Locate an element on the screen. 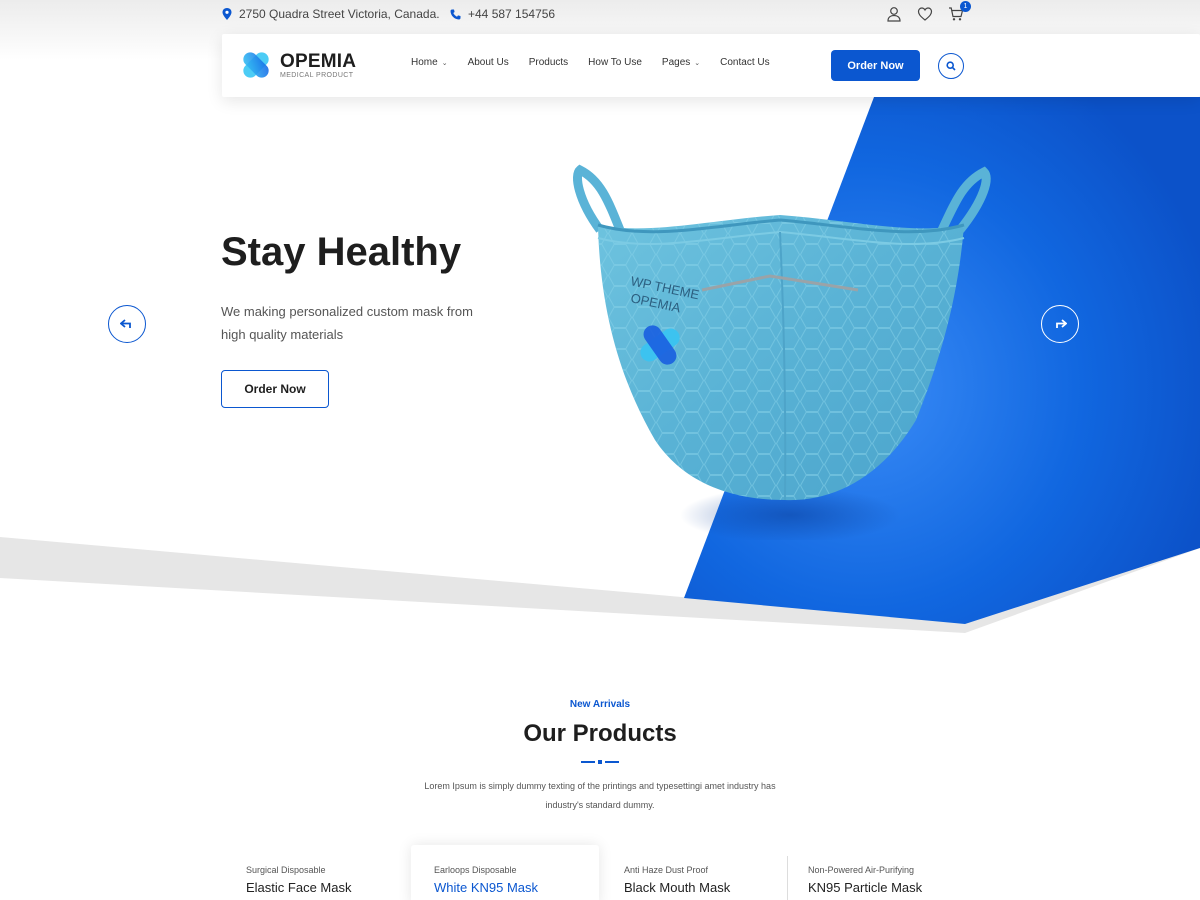  logo-icon is located at coordinates (256, 65).